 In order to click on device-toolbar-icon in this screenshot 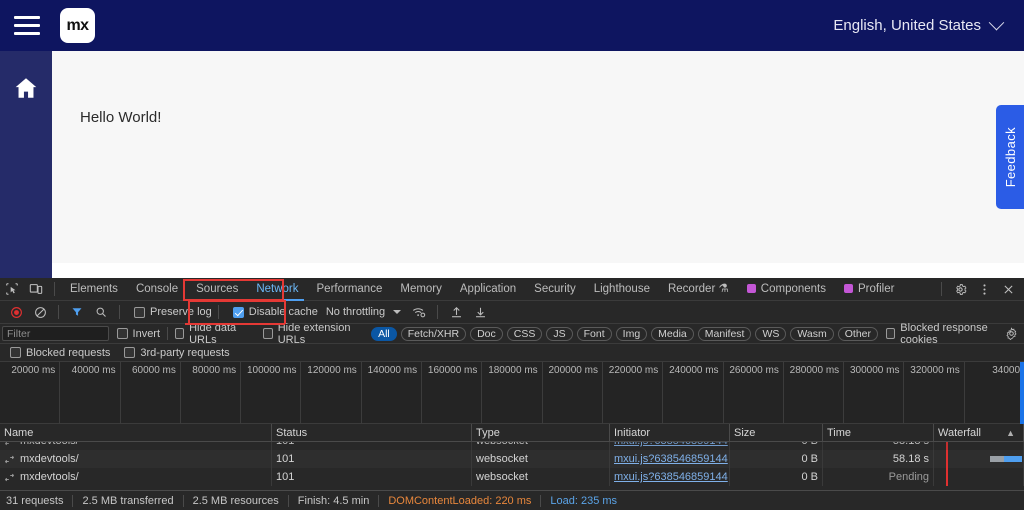, I will do `click(36, 289)`.